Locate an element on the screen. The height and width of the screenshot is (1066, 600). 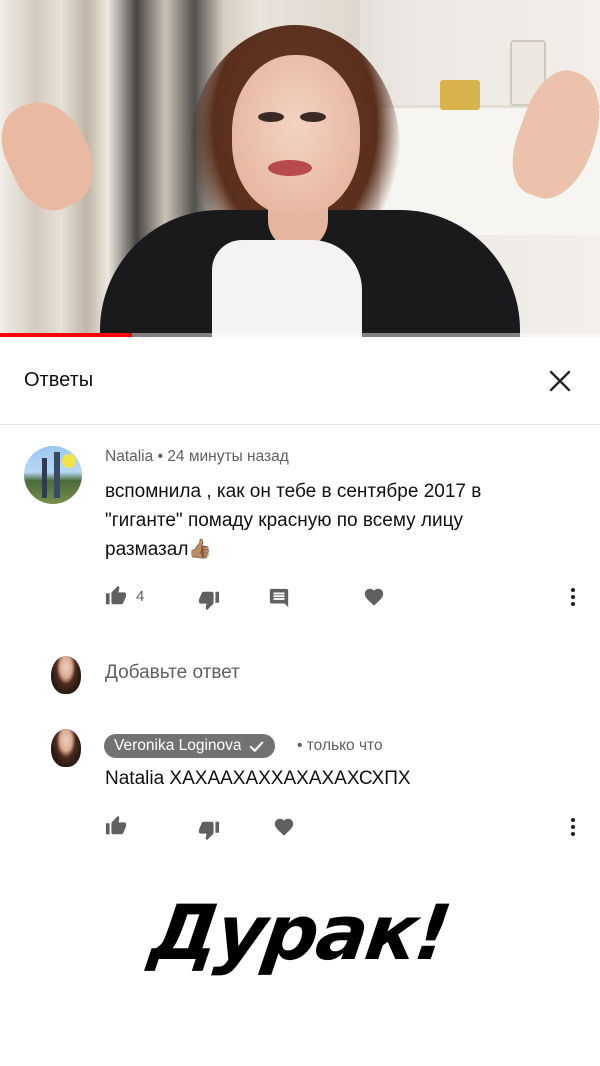
close-icon is located at coordinates (560, 381).